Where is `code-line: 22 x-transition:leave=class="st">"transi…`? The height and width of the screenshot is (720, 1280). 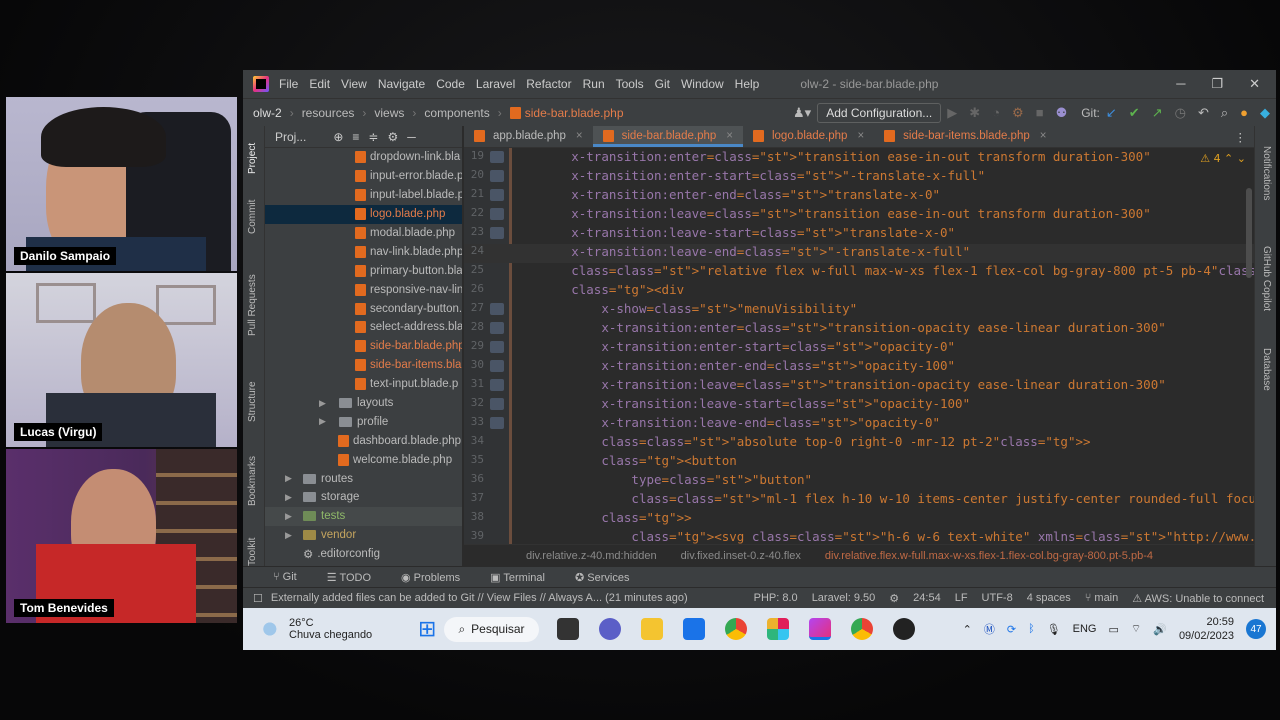 code-line: 22 x-transition:leave=class="st">"transi… is located at coordinates (859, 215).